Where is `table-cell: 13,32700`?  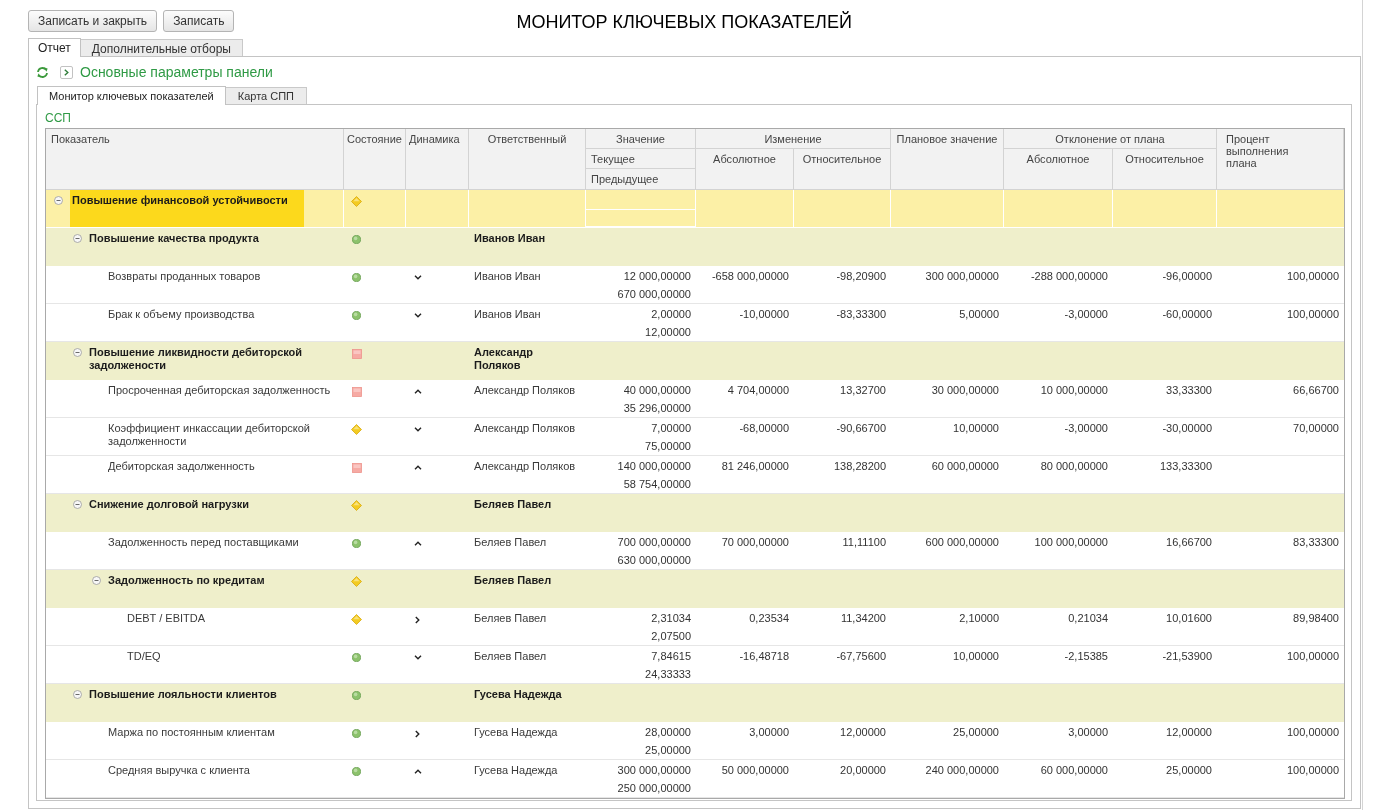
table-cell: 13,32700 is located at coordinates (863, 390).